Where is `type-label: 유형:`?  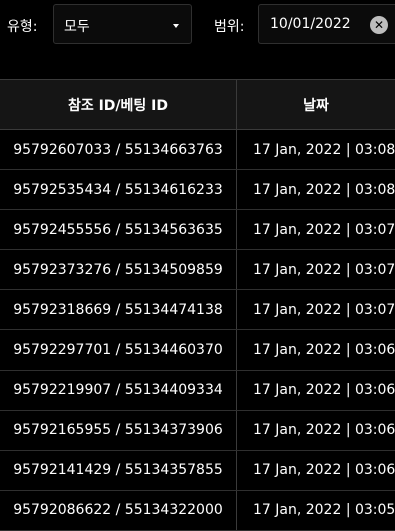 type-label: 유형: is located at coordinates (22, 27).